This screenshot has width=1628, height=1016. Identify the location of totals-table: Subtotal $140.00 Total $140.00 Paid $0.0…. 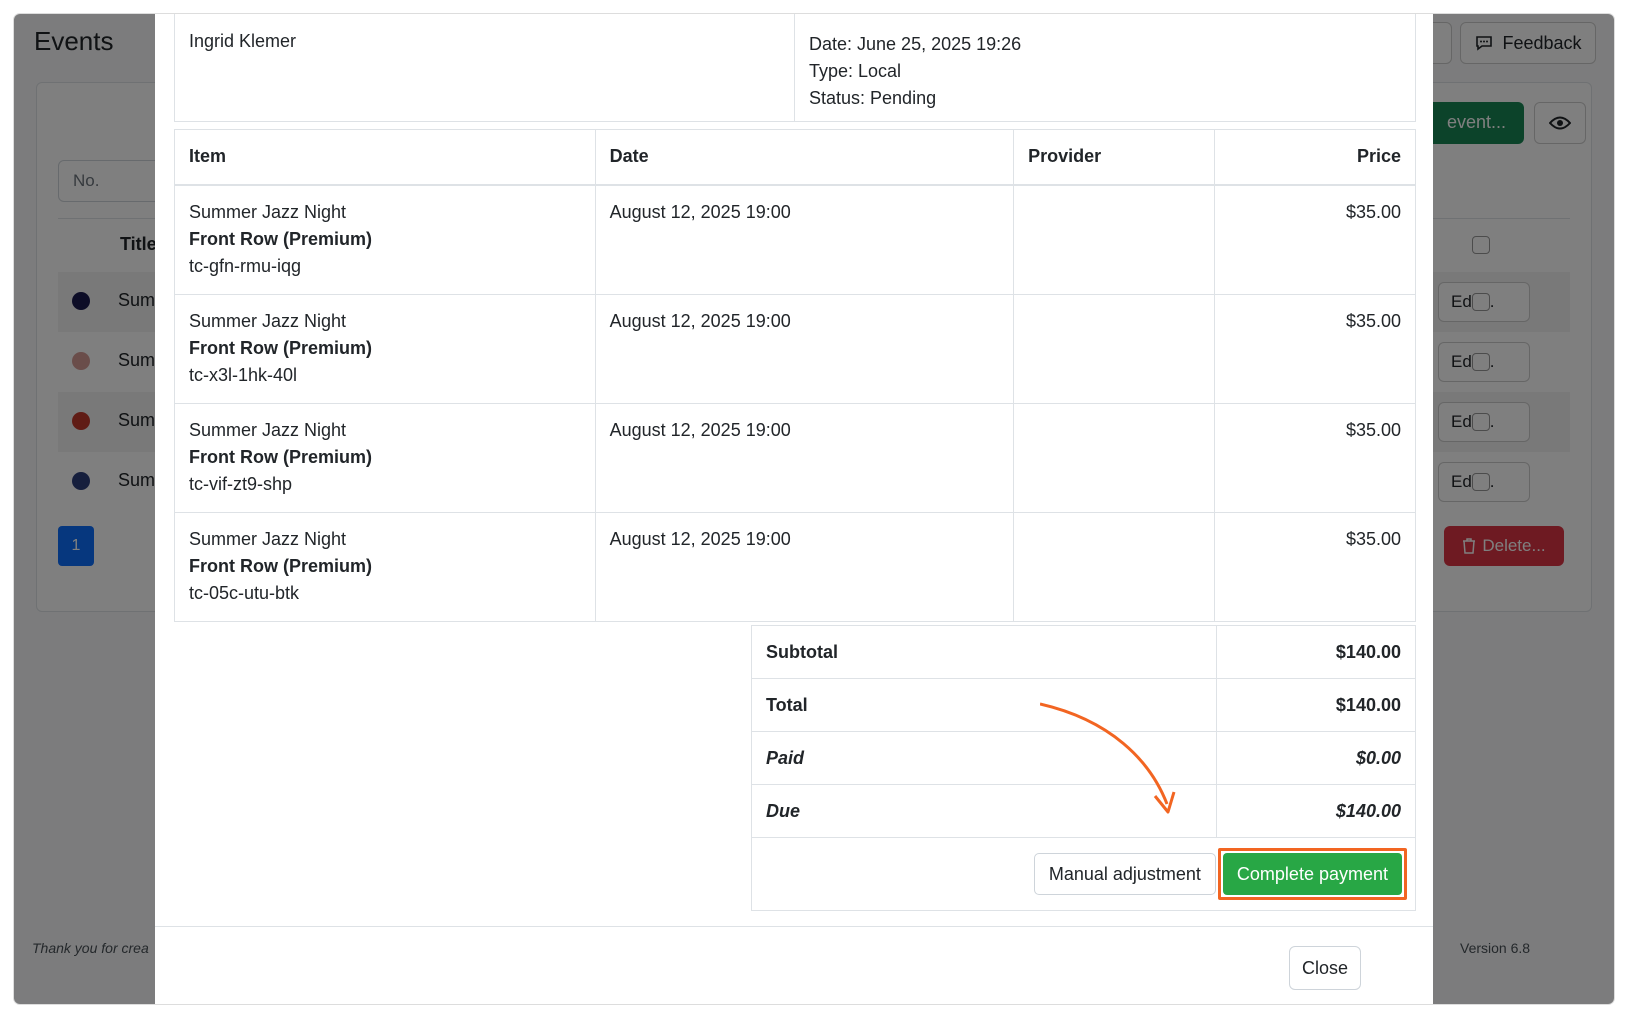
(1083, 768).